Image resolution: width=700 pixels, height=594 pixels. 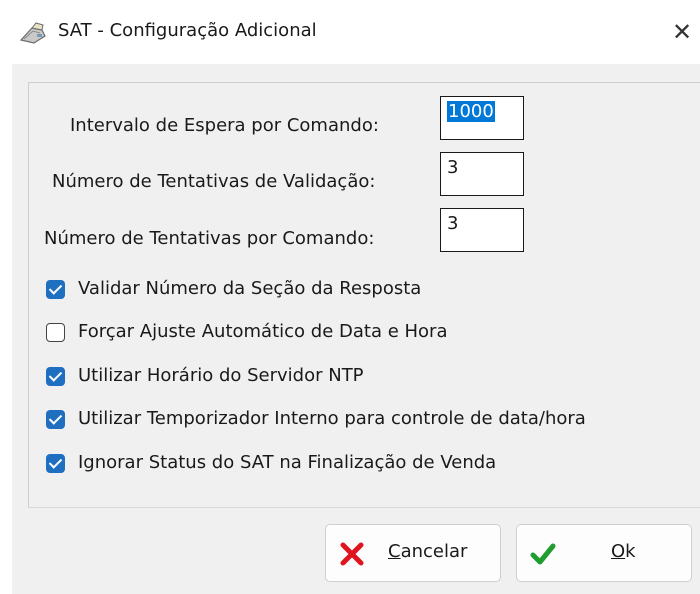 I want to click on checkbox-label: Utilizar Horário do Servidor NTP, so click(x=221, y=375).